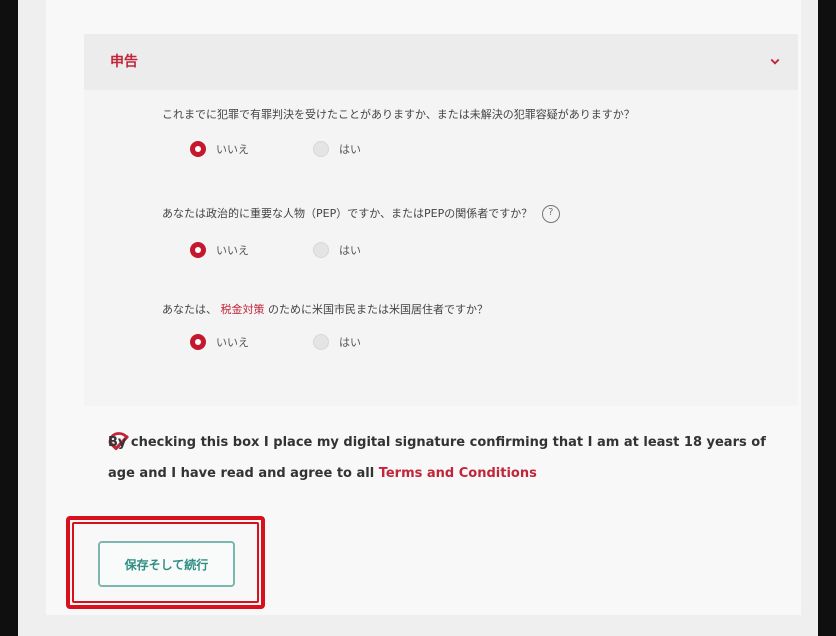 This screenshot has width=836, height=636. I want to click on question-3-text: あなたは、 税金対策 のために米国市民または米国居住者ですか？, so click(325, 309).